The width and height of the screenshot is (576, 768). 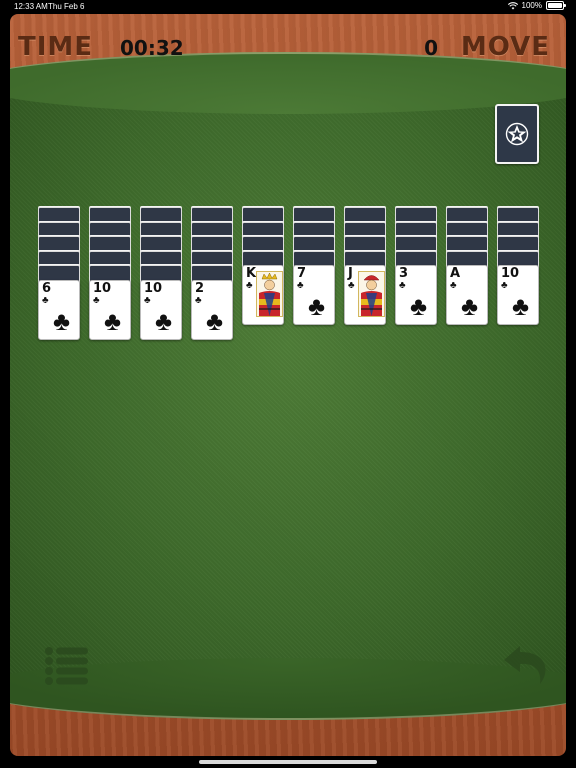 I want to click on king-portrait-icon, so click(x=269, y=294).